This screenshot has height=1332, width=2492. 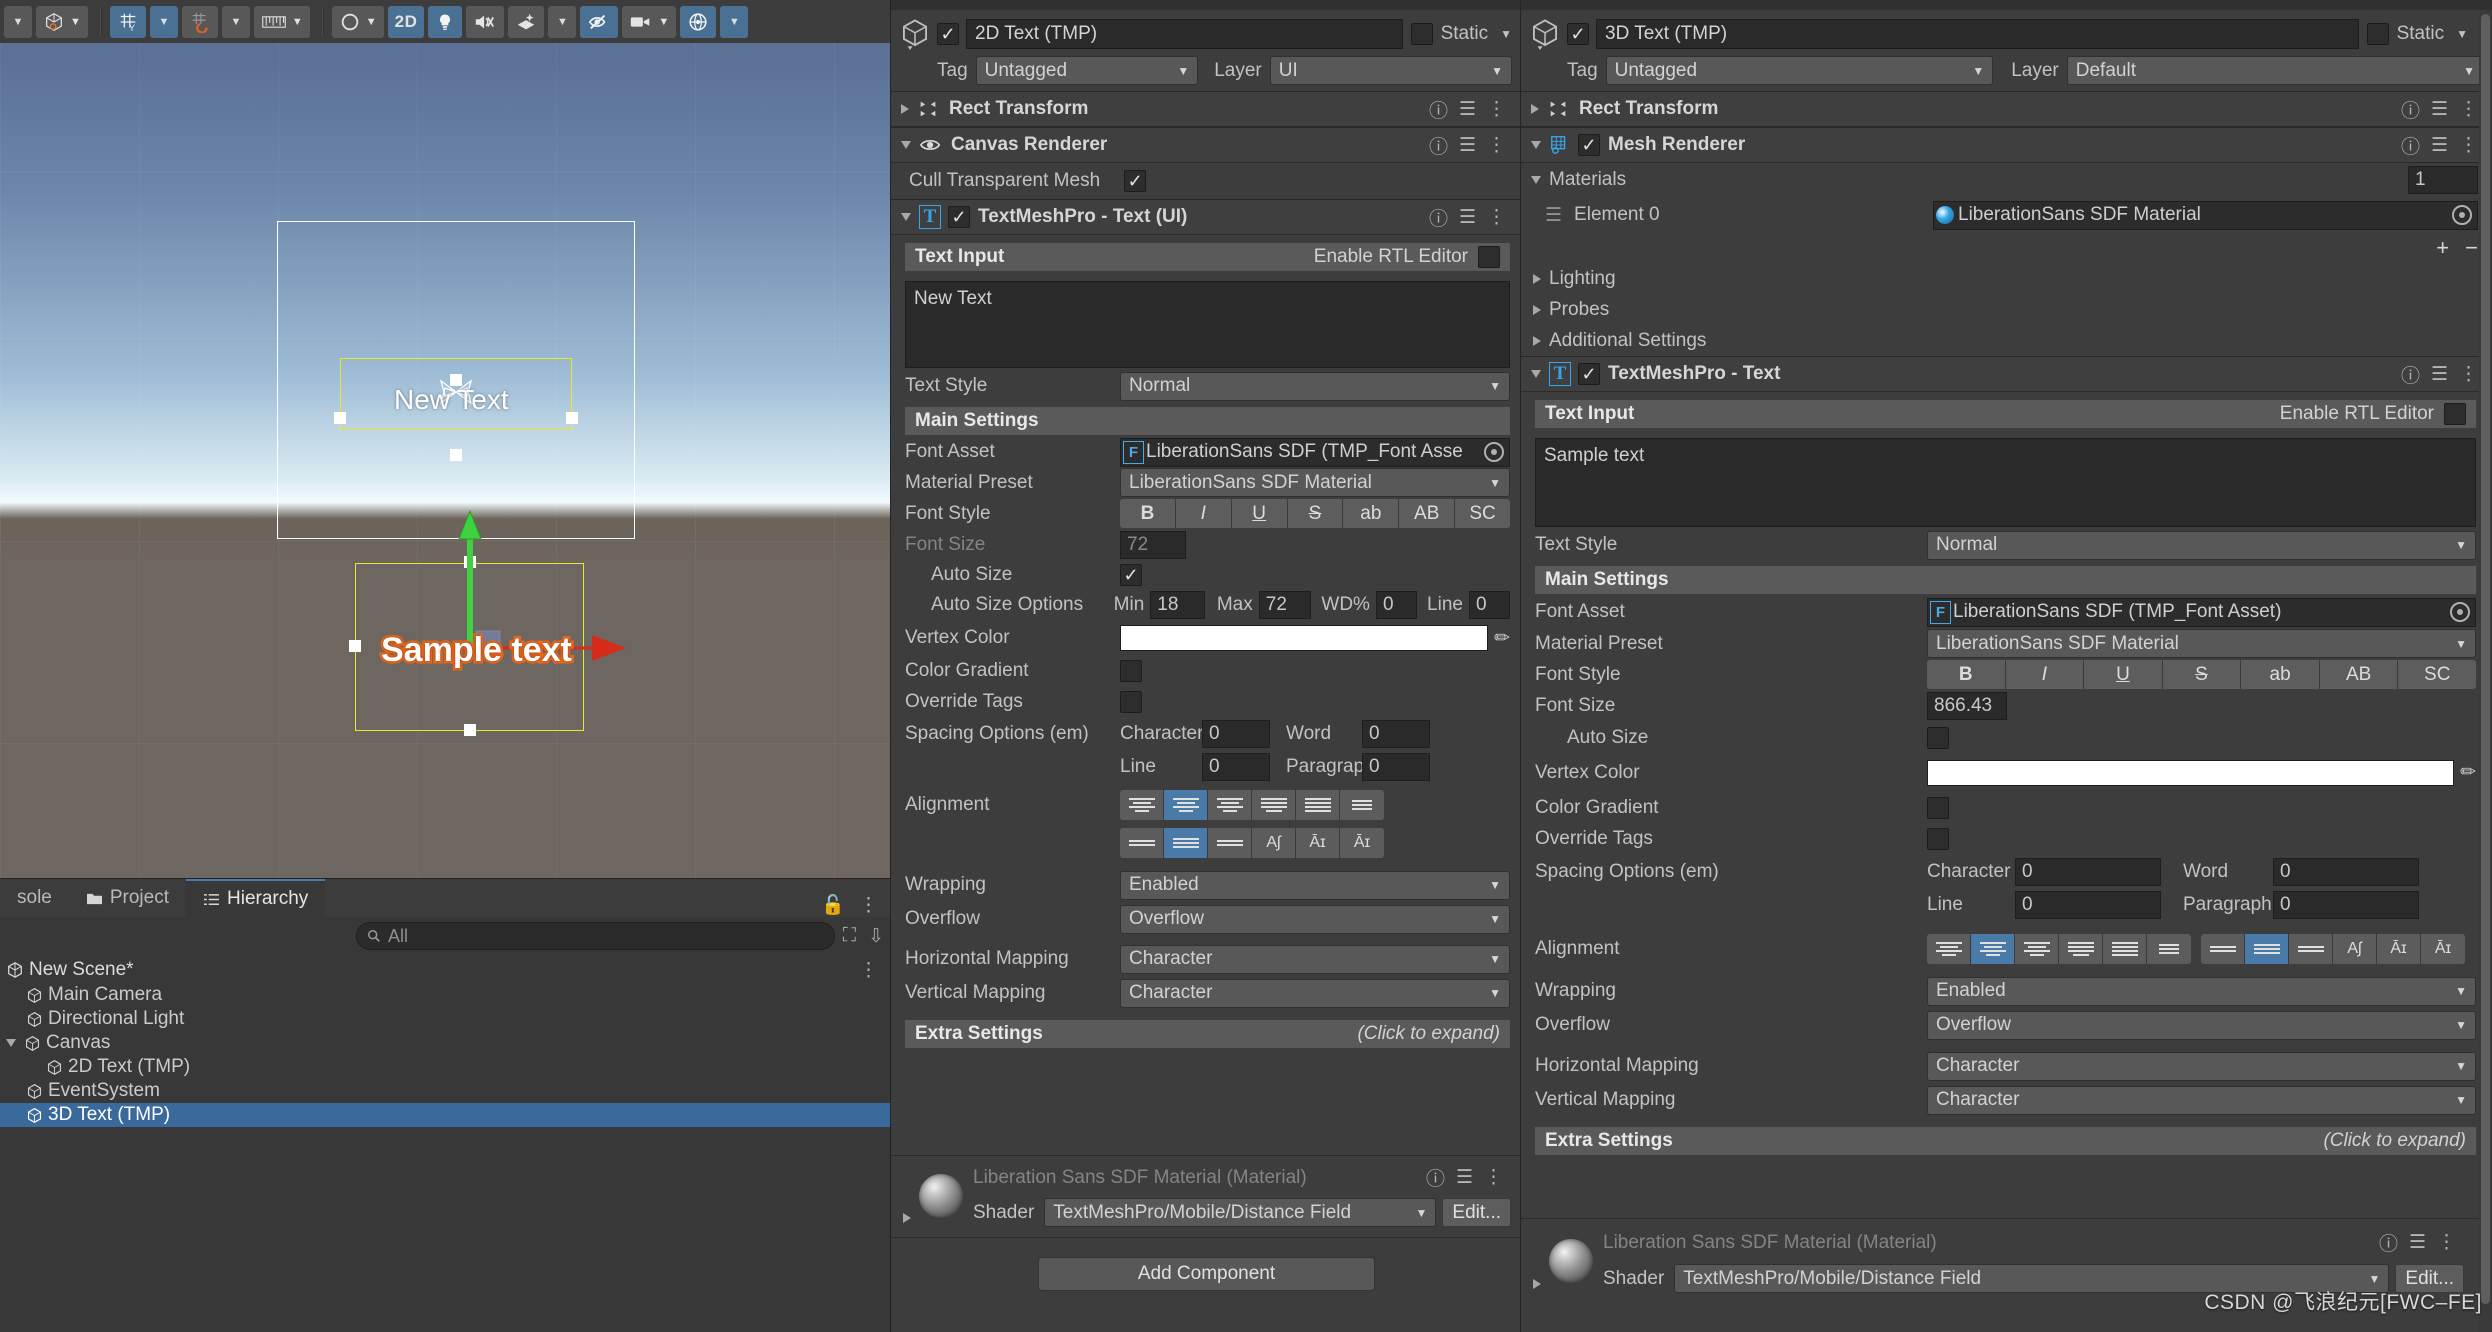 What do you see at coordinates (2346, 904) in the screenshot?
I see `spacing-paragraph-field: 0` at bounding box center [2346, 904].